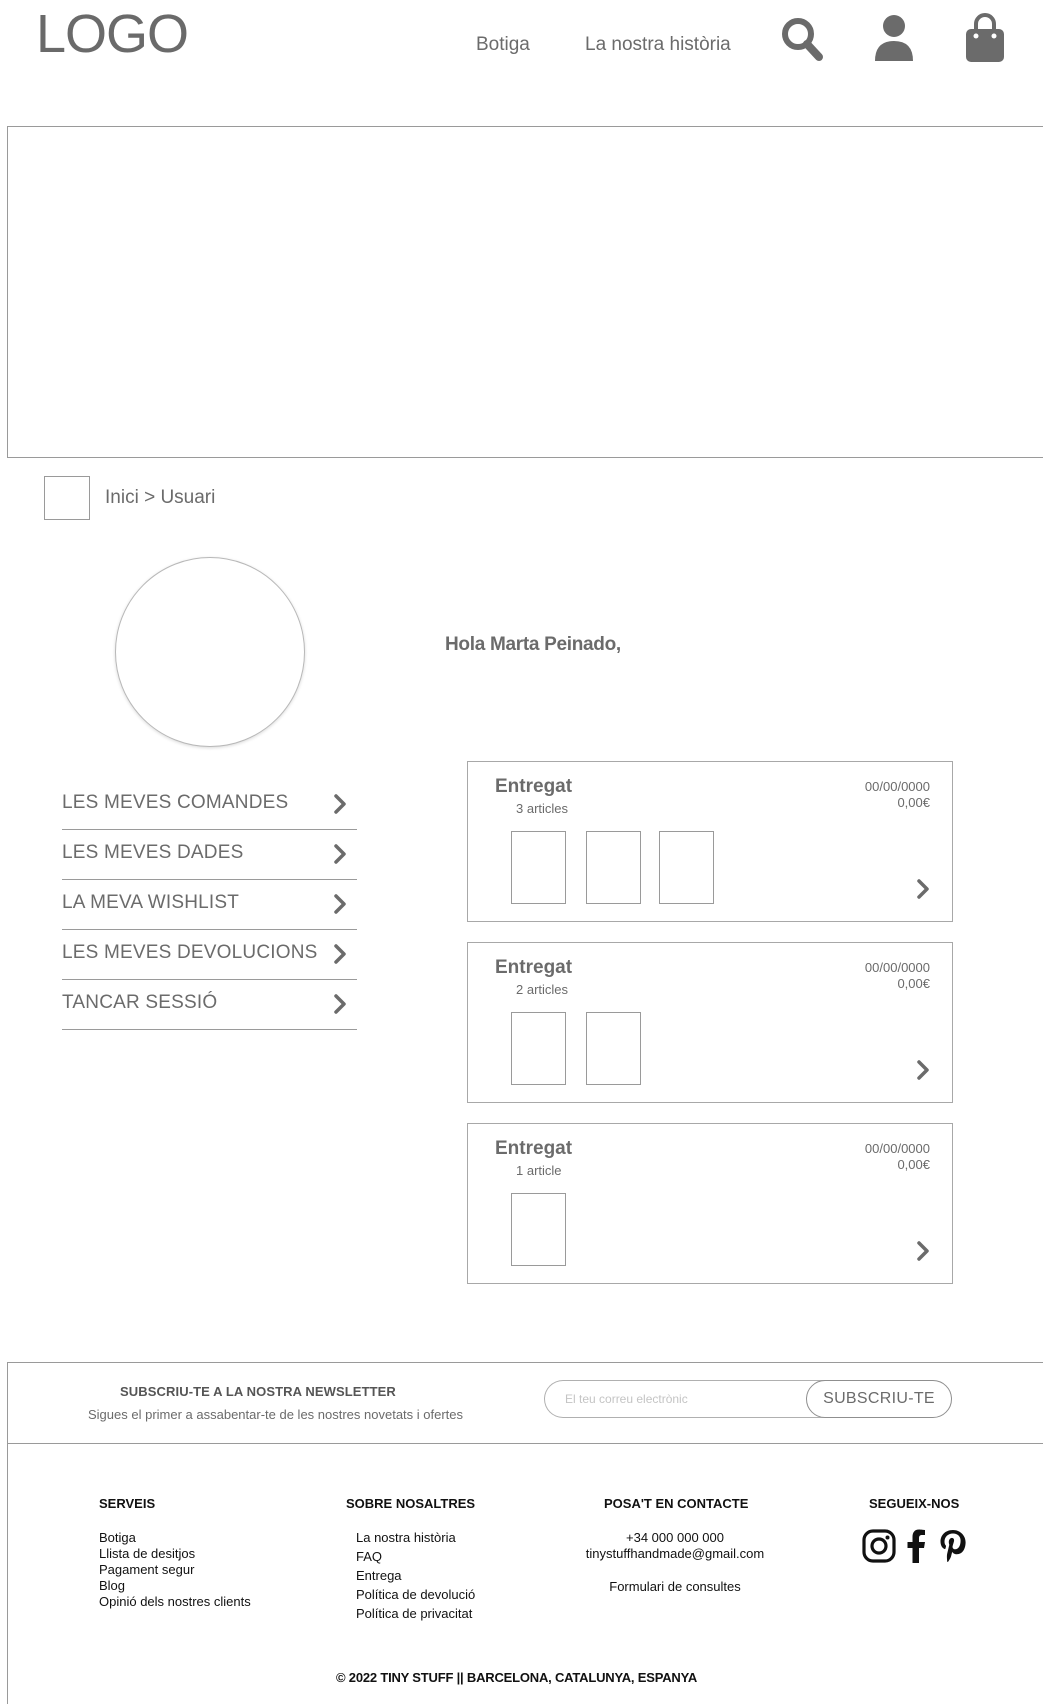 The height and width of the screenshot is (1704, 1043). Describe the element at coordinates (406, 1538) in the screenshot. I see `footer-link: La nostra història` at that location.